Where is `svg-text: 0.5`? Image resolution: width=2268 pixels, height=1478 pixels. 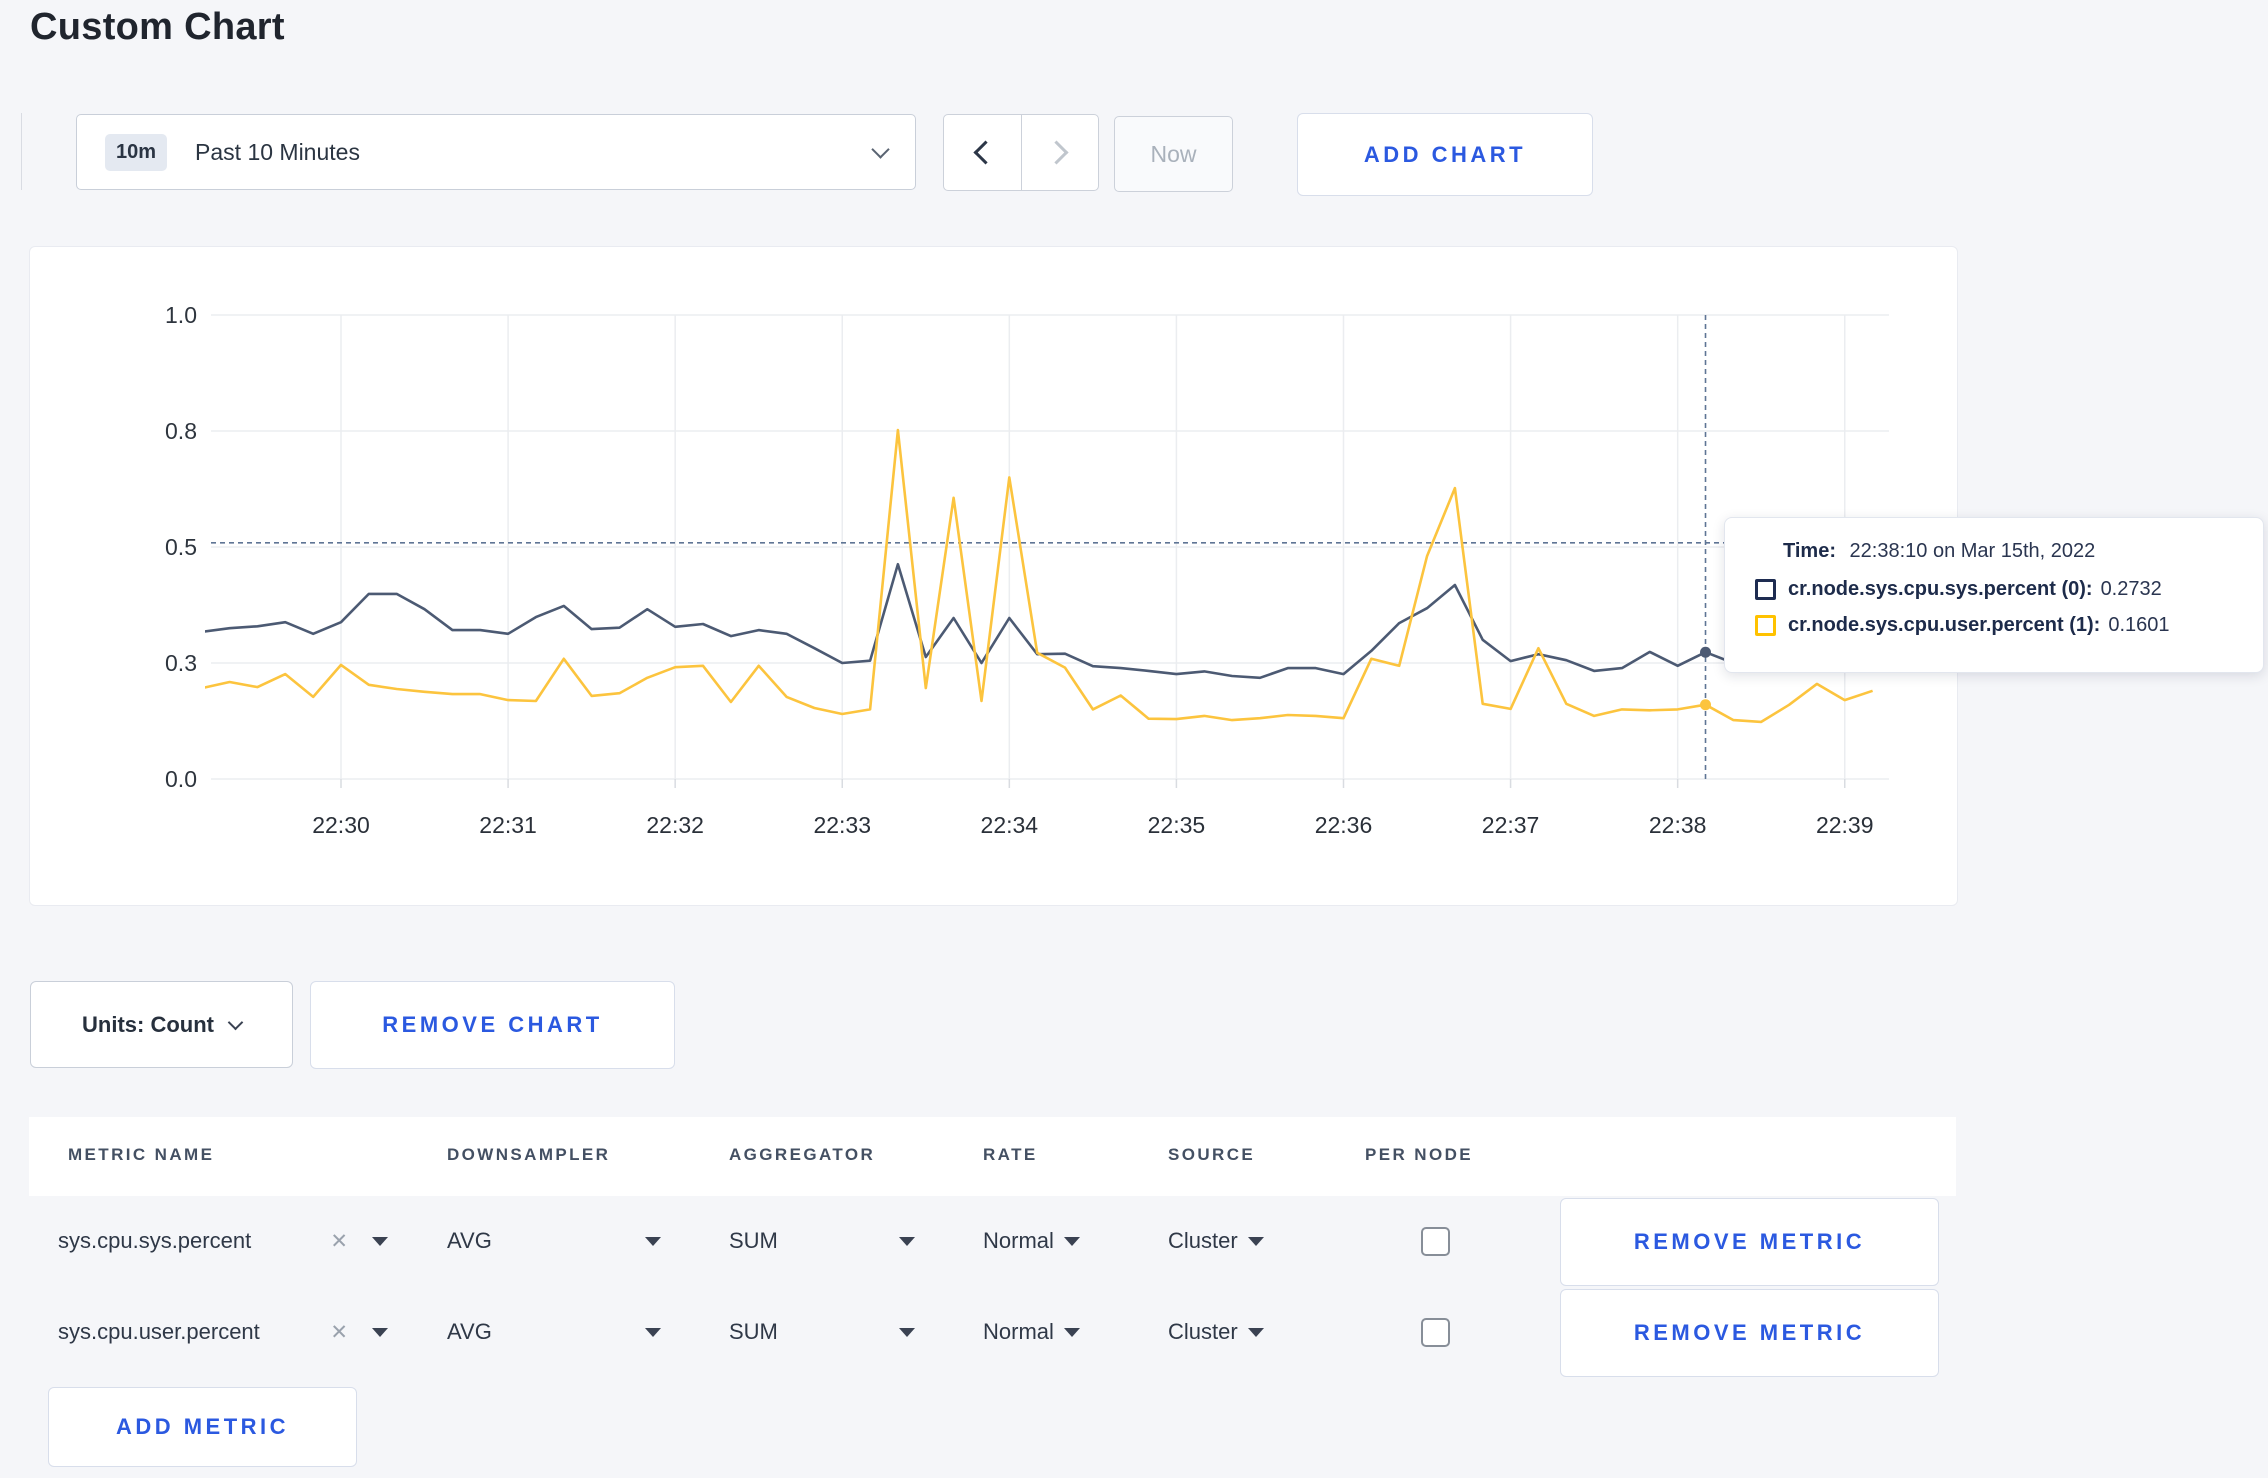
svg-text: 0.5 is located at coordinates (181, 547).